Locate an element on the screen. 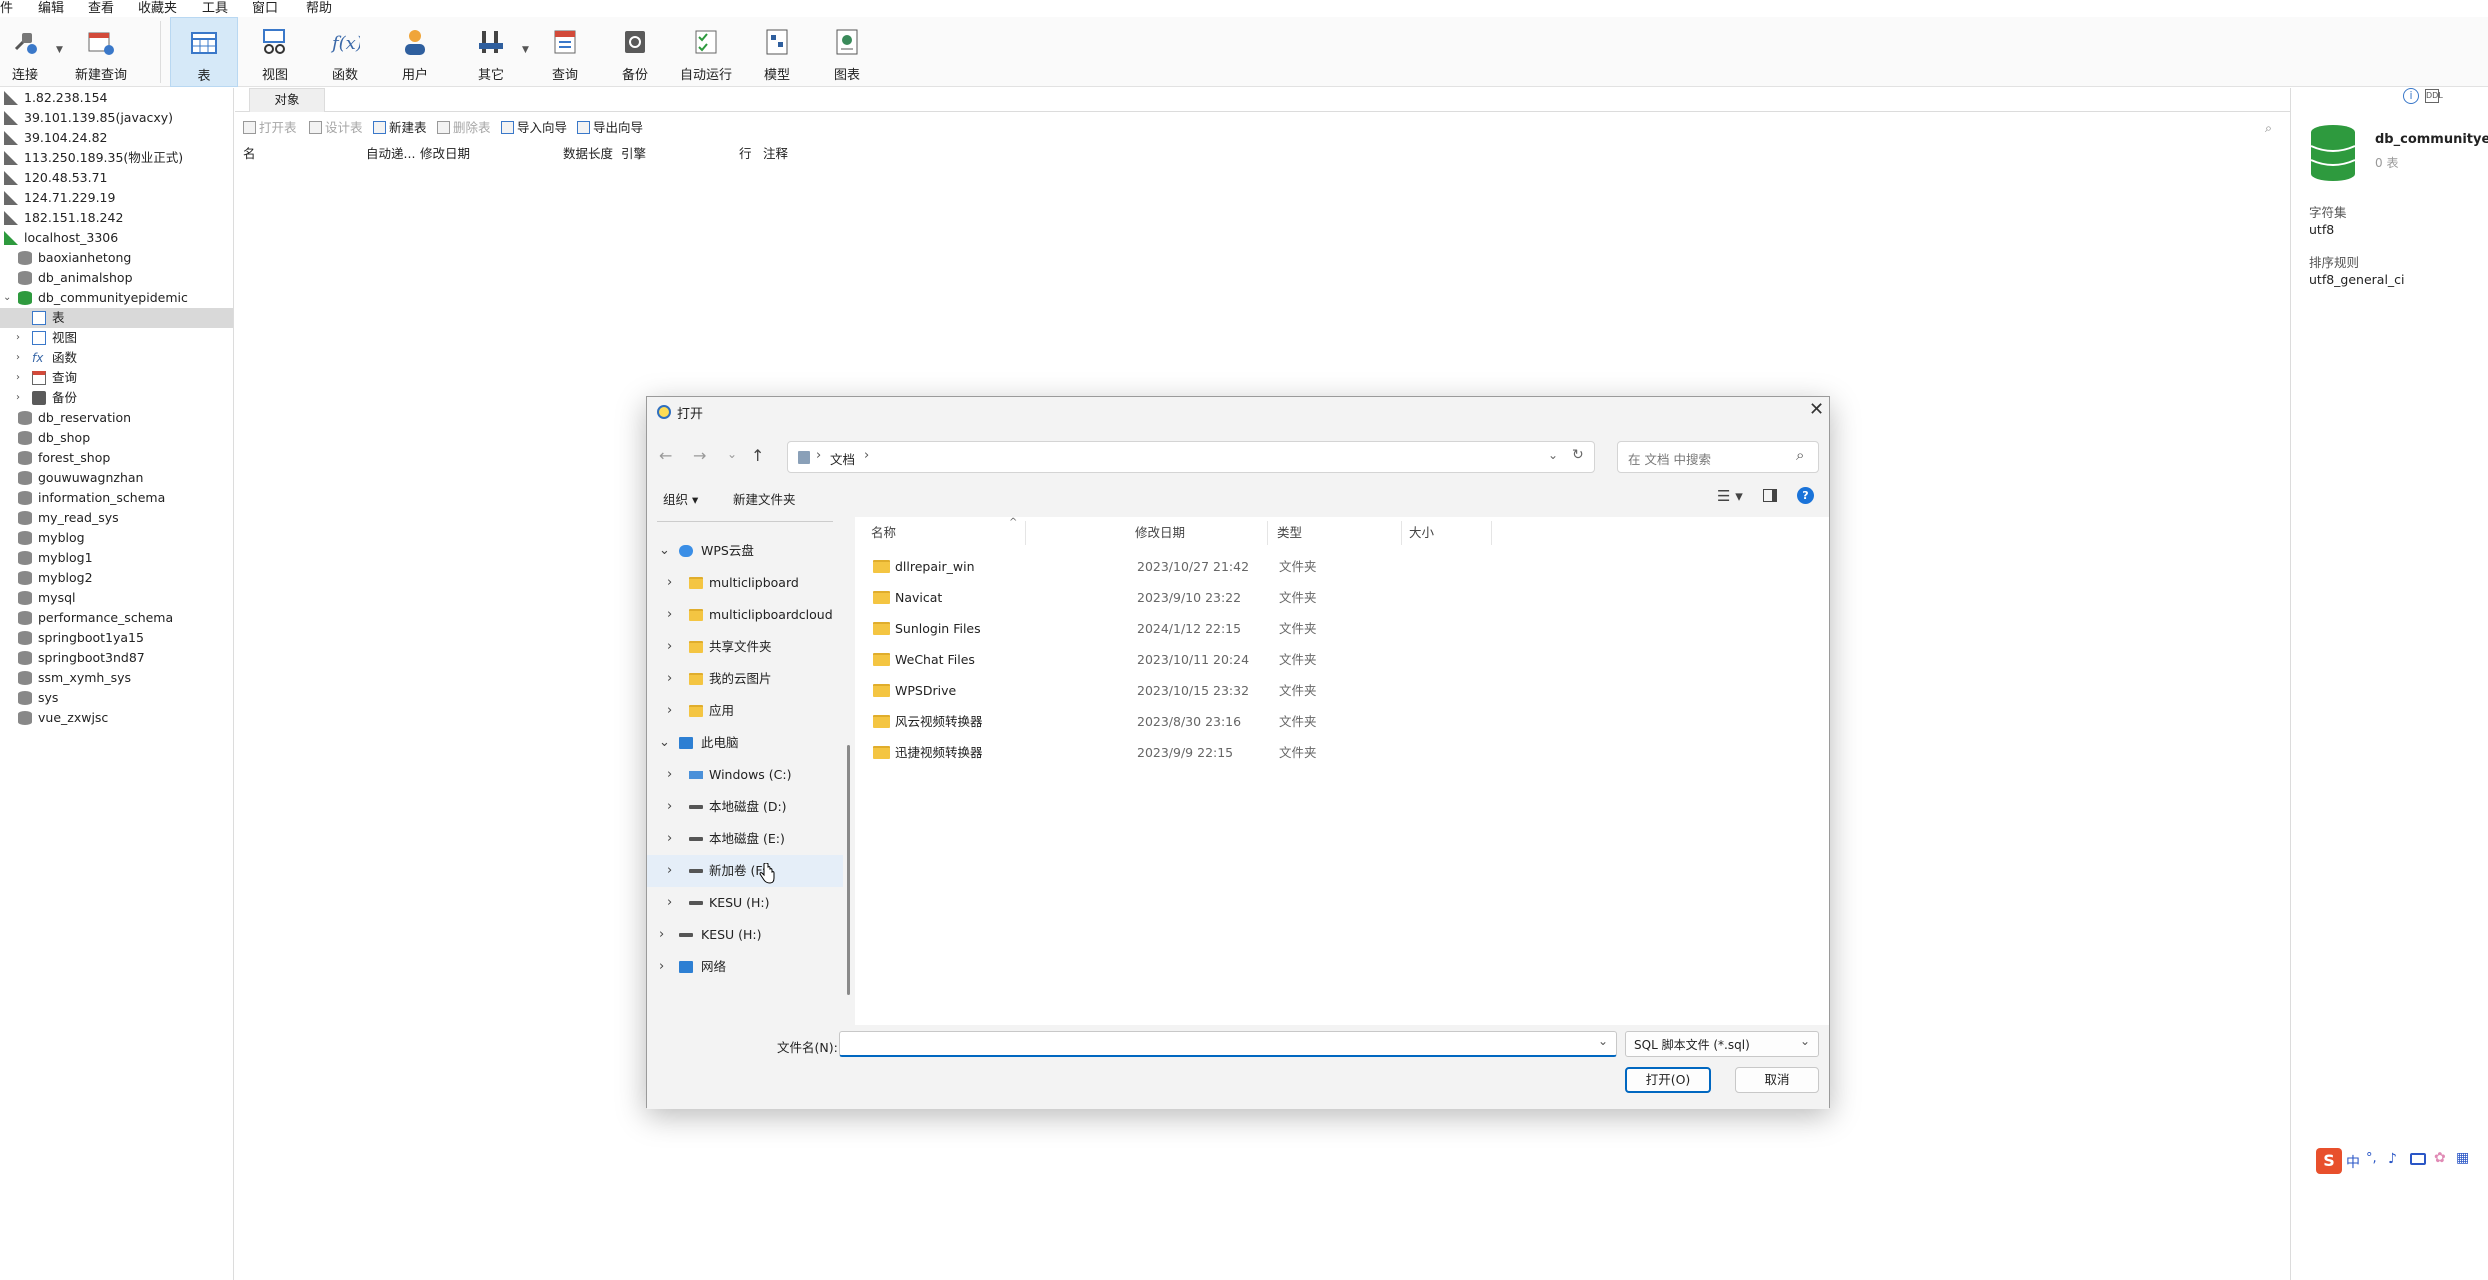 Image resolution: width=2488 pixels, height=1280 pixels. forward-arrow-icon: → is located at coordinates (699, 455).